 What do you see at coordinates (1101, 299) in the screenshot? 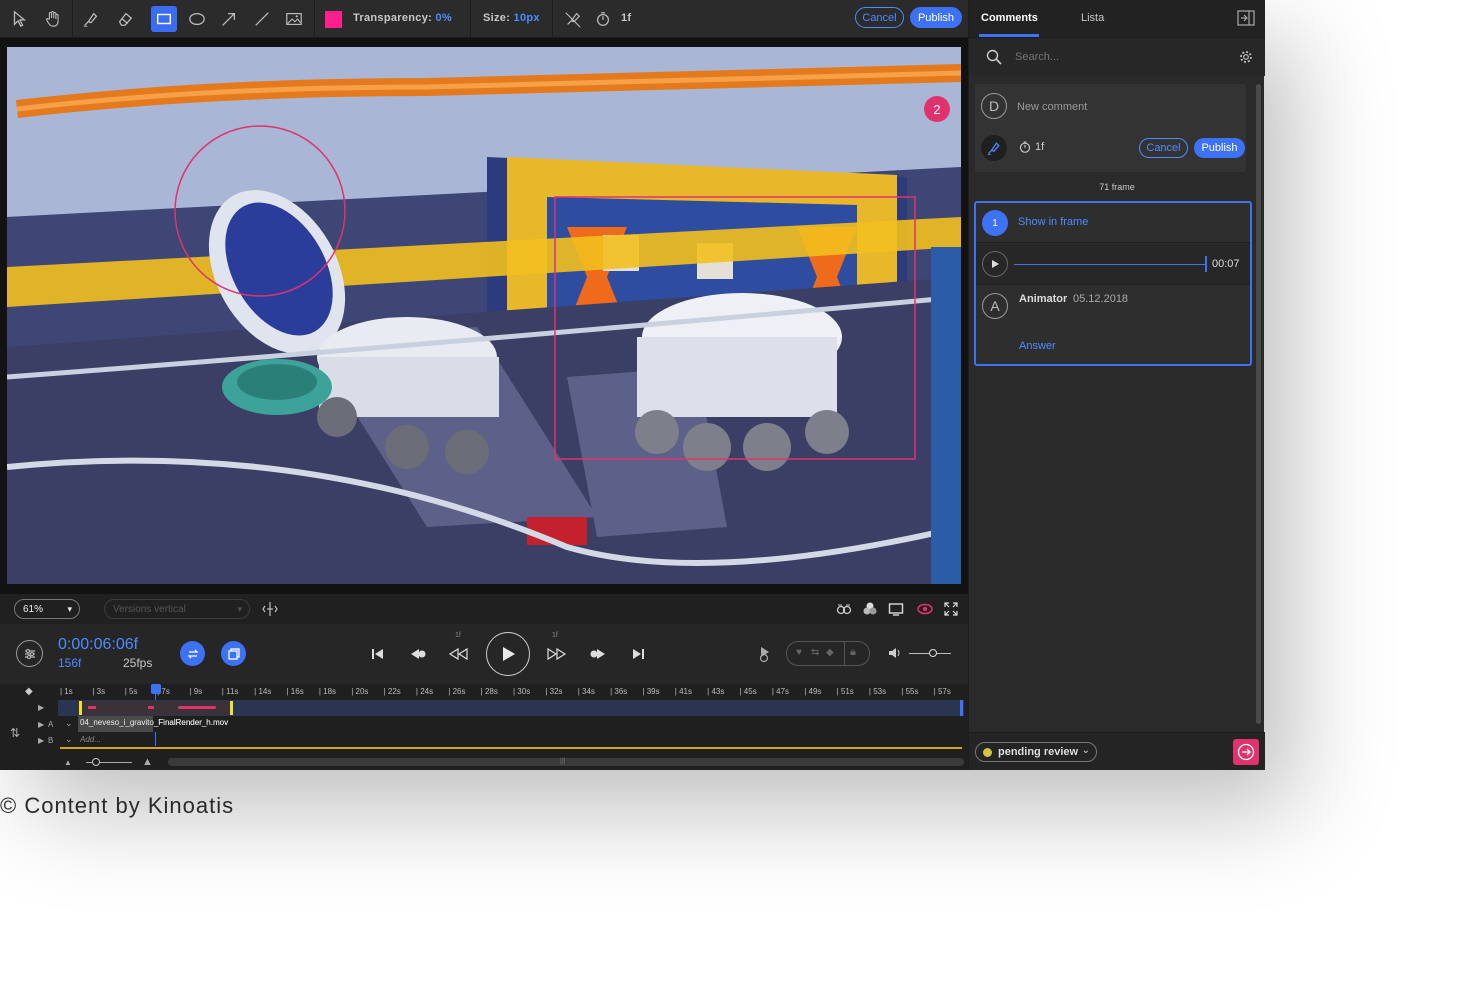
I see `comment-date: 05.12.2018` at bounding box center [1101, 299].